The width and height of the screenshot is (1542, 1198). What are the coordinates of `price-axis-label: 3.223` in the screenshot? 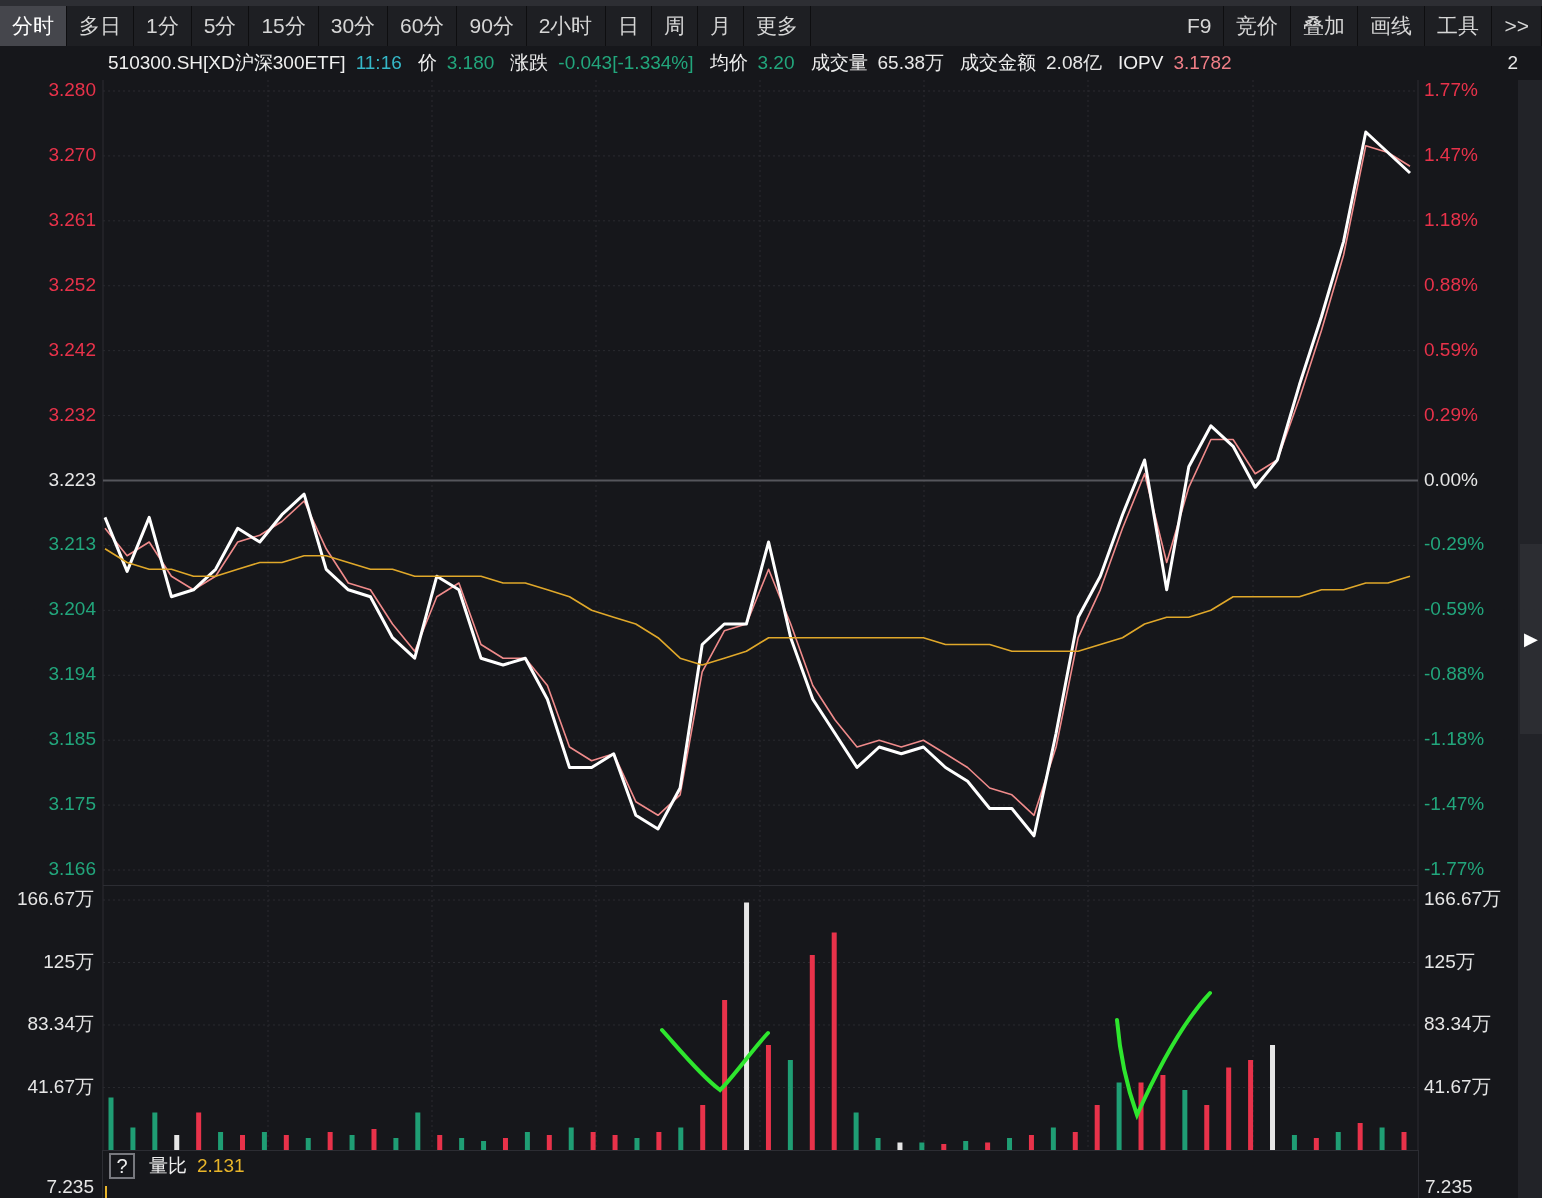 It's located at (72, 479).